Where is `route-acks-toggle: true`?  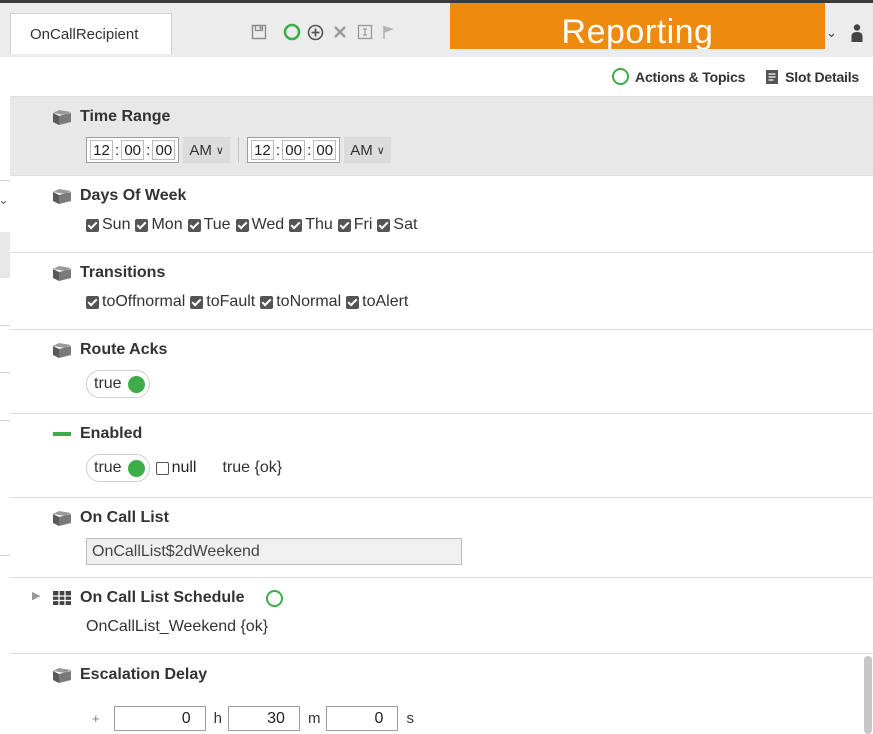 route-acks-toggle: true is located at coordinates (118, 384).